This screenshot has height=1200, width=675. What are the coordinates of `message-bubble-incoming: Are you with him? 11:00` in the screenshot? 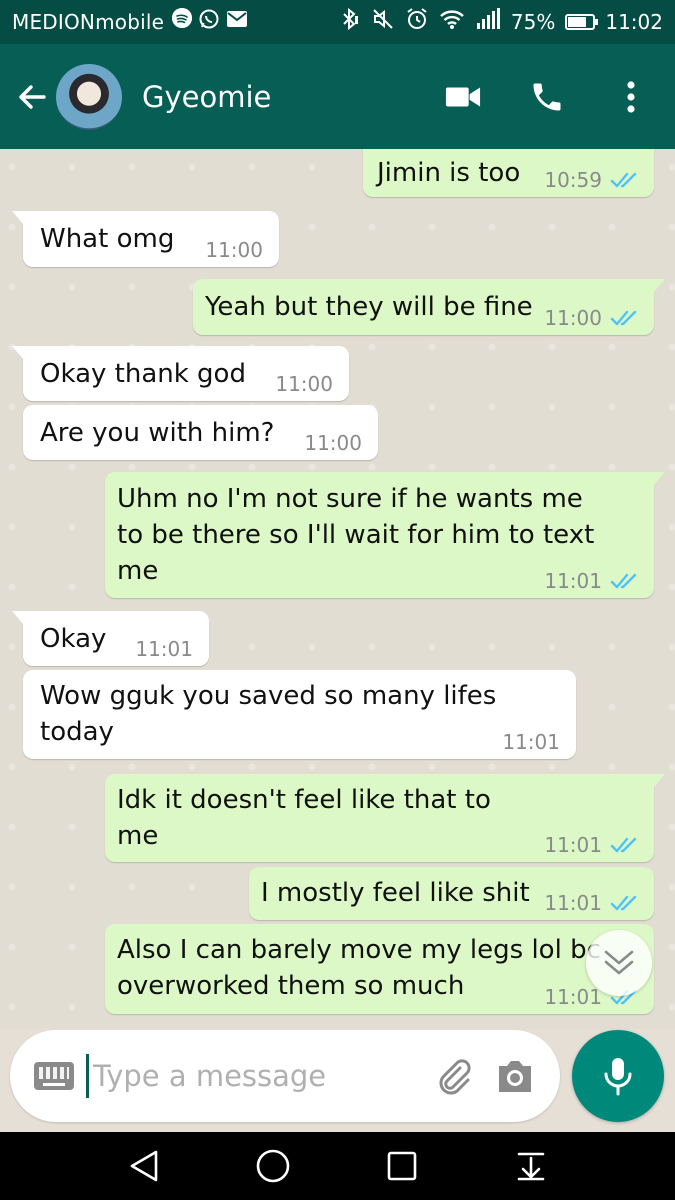 It's located at (200, 432).